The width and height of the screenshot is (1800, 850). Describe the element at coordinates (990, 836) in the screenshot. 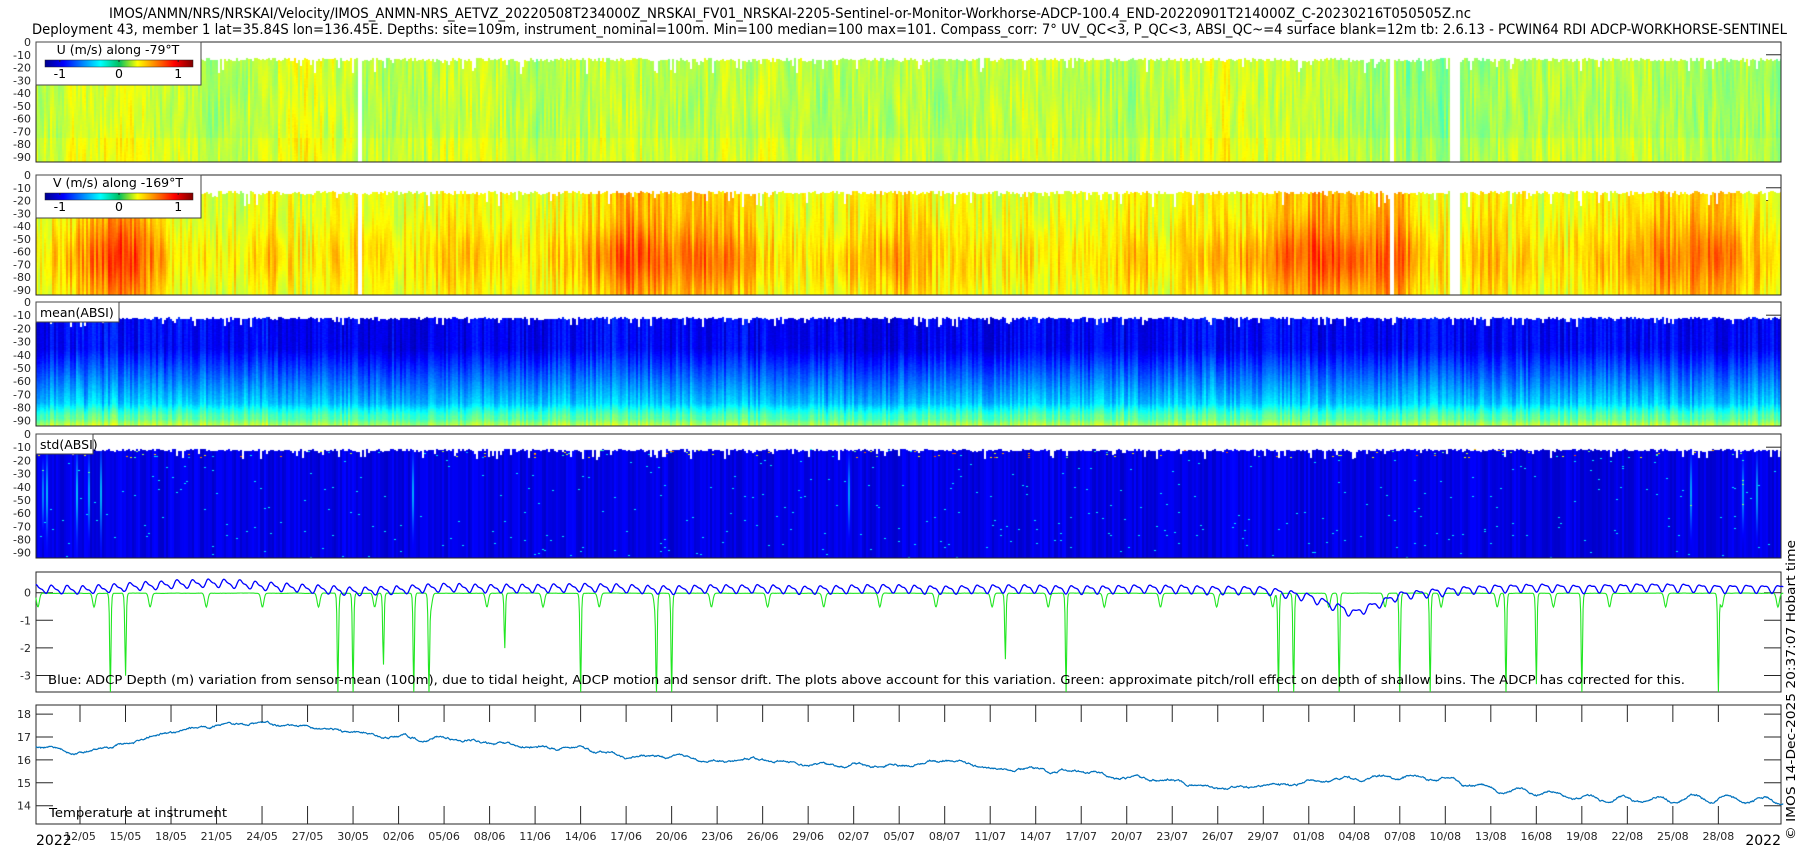

I see `x-tick-label: 11/07` at that location.